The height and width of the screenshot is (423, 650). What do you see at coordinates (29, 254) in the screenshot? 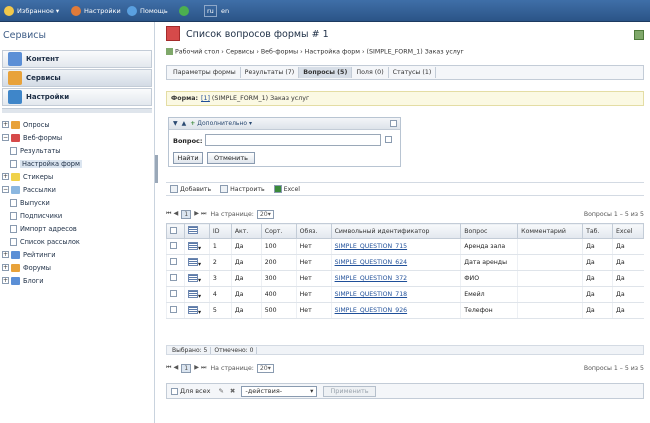
I see `tree-item-ratings: + Рейтинги` at bounding box center [29, 254].